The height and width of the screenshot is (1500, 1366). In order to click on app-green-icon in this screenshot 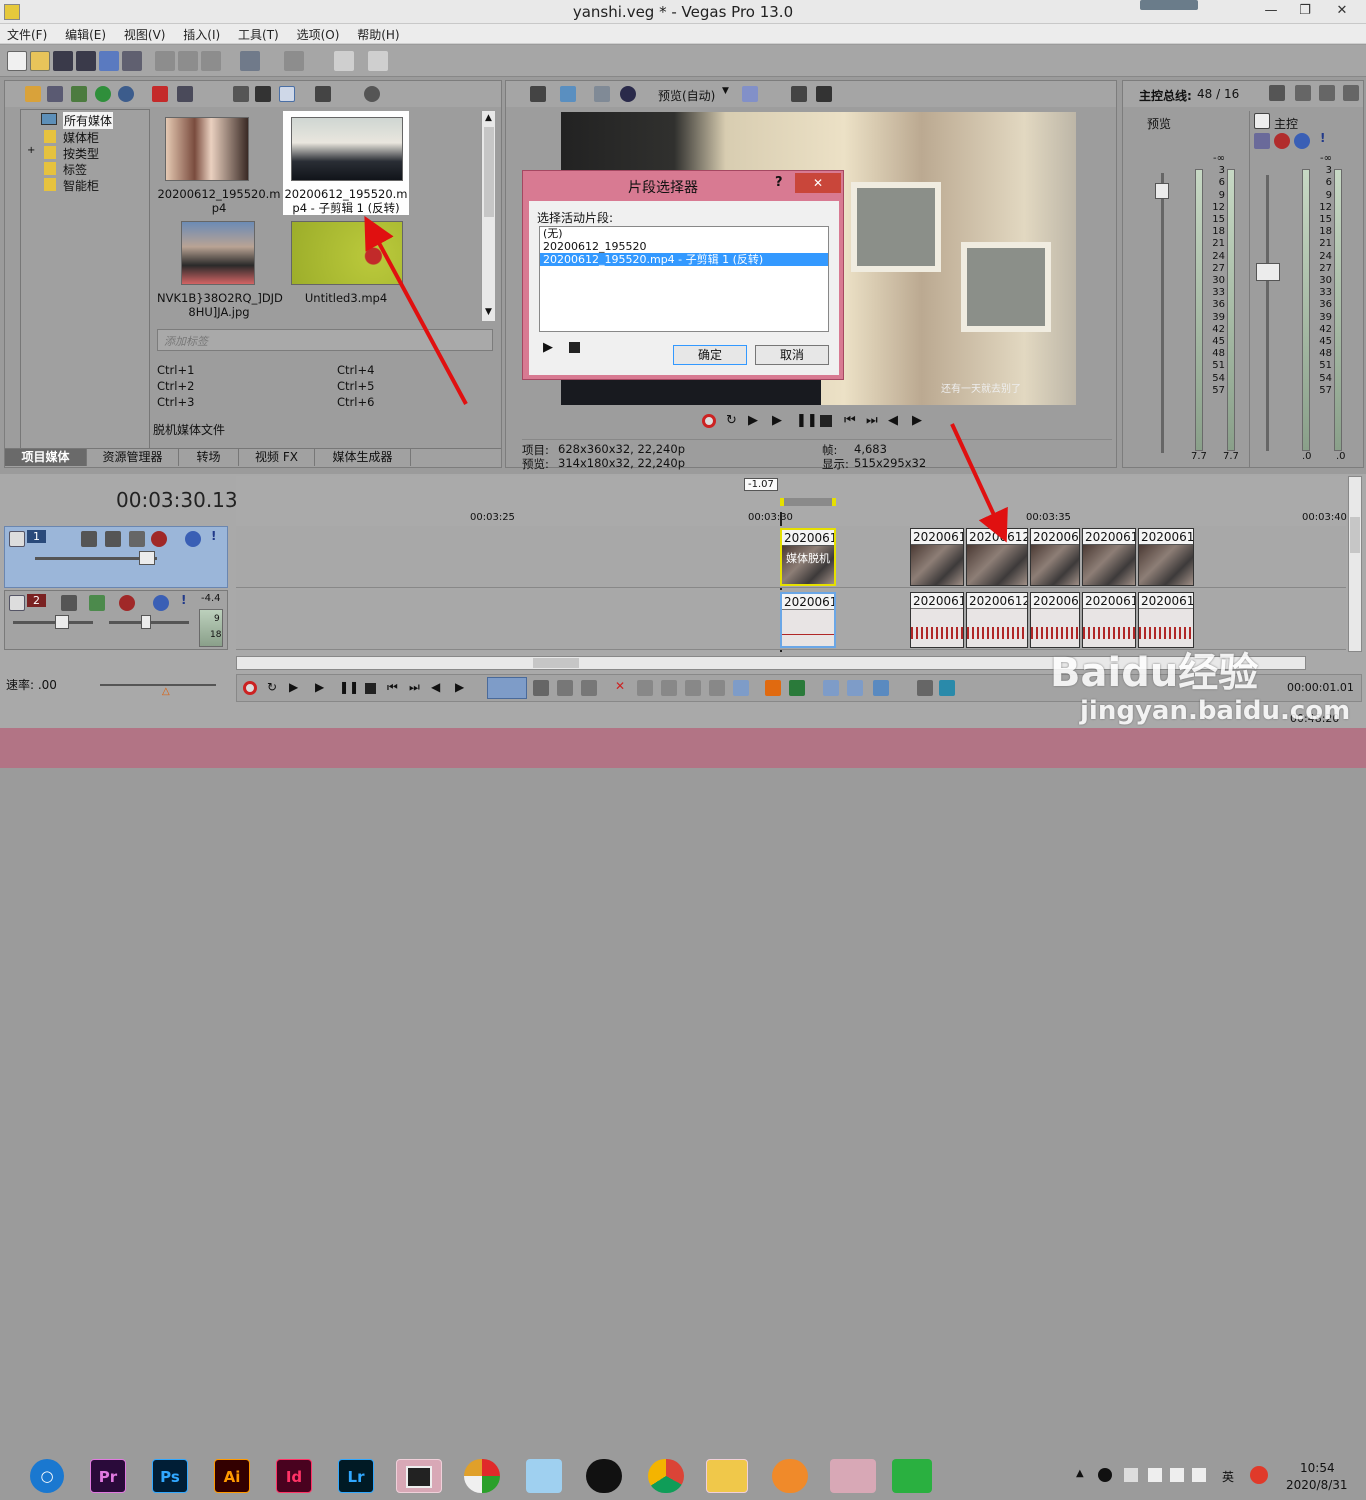, I will do `click(912, 1476)`.